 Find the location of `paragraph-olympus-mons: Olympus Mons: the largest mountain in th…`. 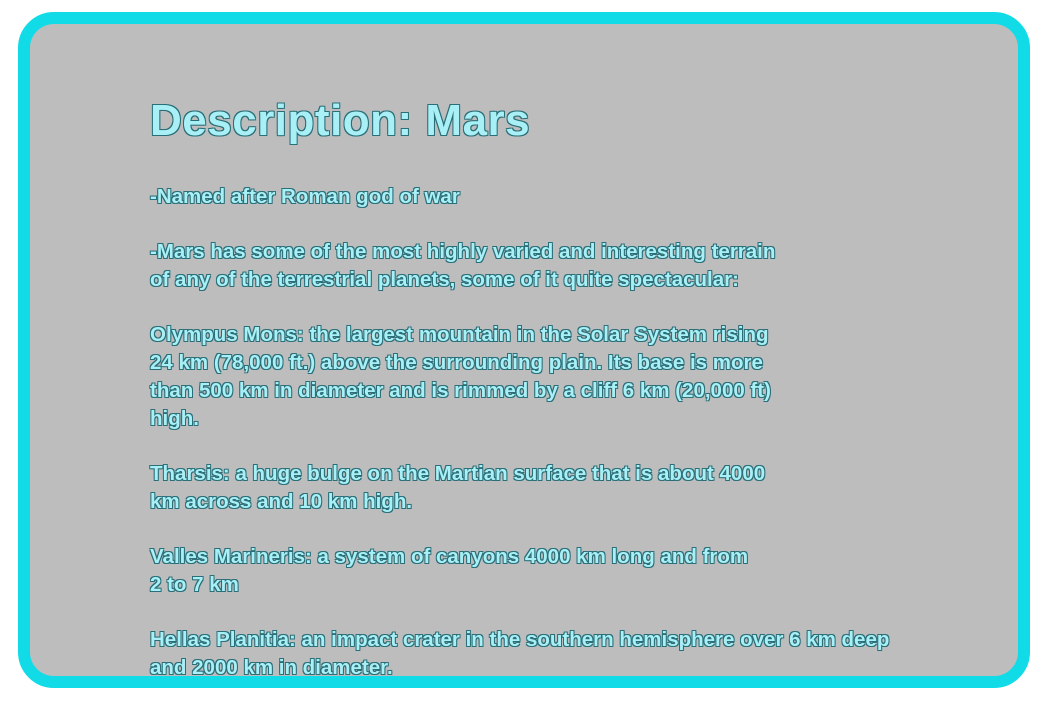

paragraph-olympus-mons: Olympus Mons: the largest mountain in th… is located at coordinates (460, 376).